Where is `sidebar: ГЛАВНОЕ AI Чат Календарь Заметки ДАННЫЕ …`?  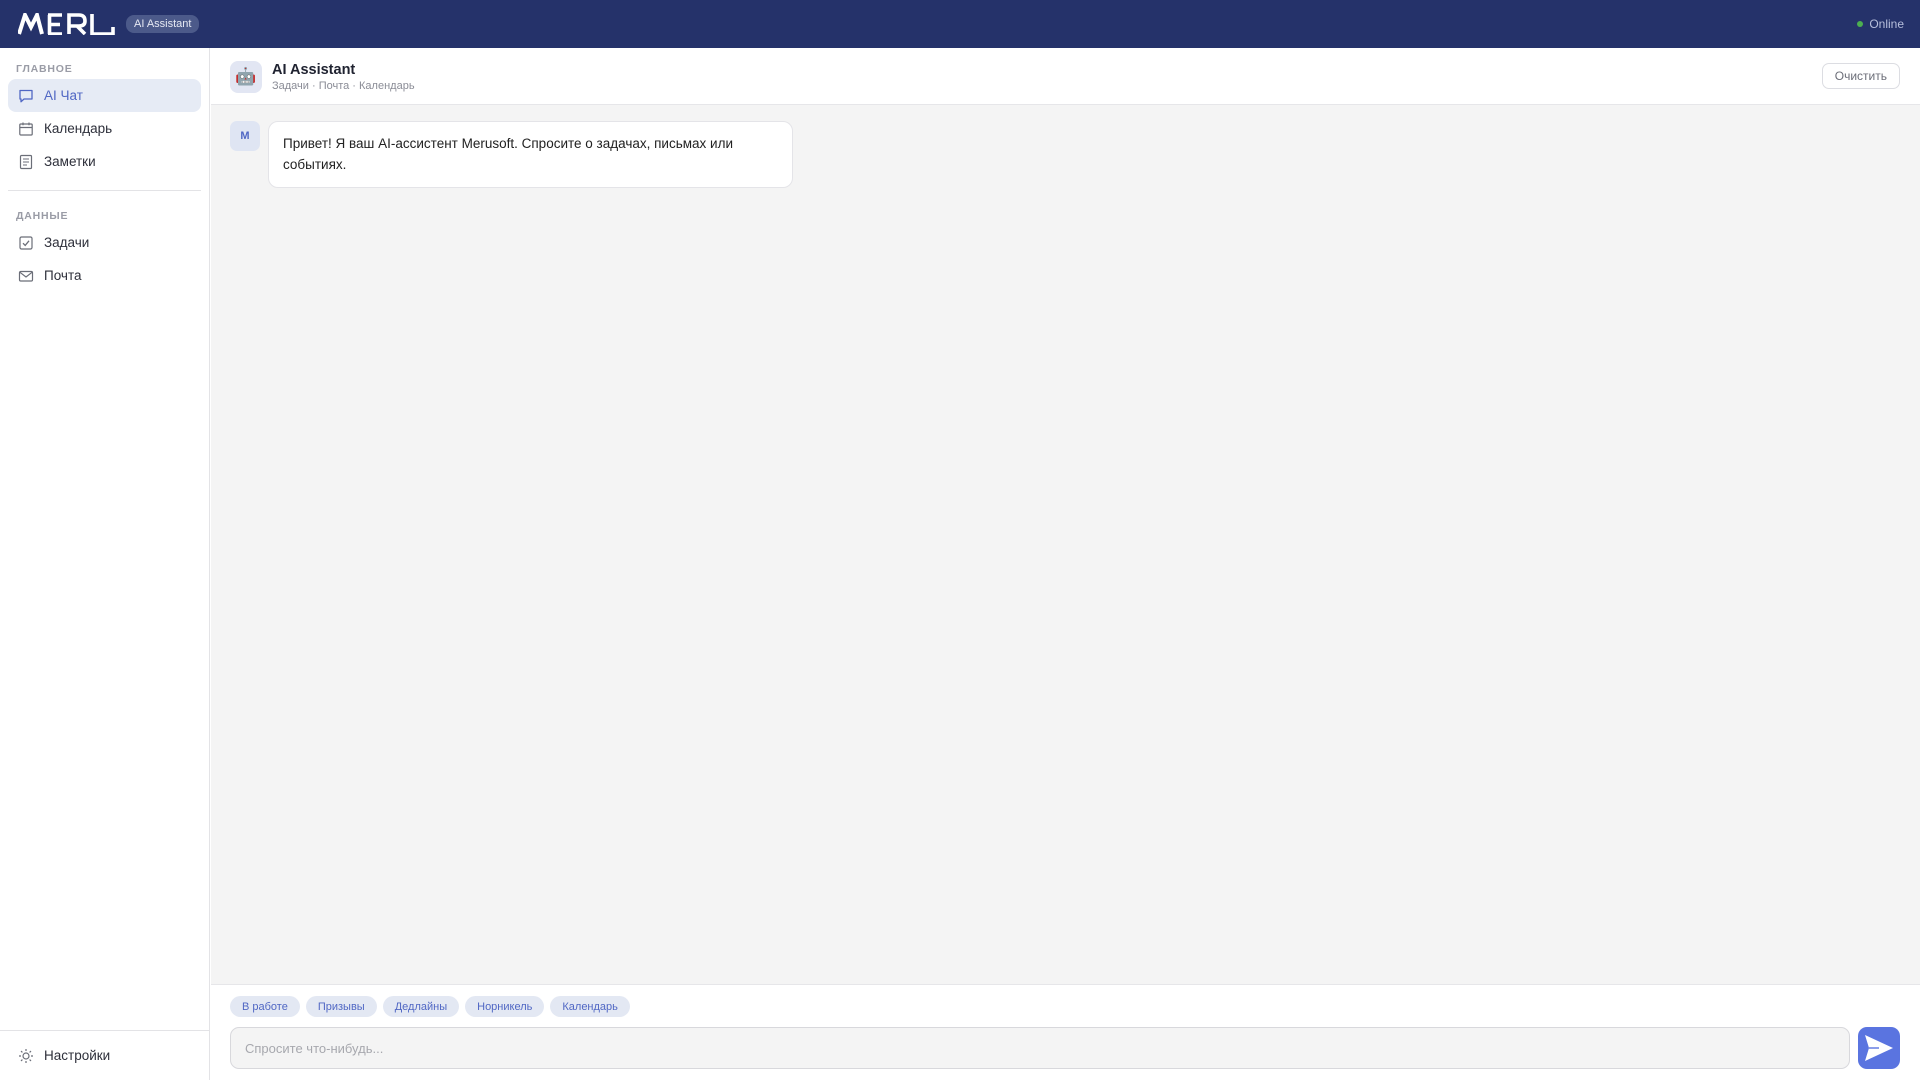 sidebar: ГЛАВНОЕ AI Чат Календарь Заметки ДАННЫЕ … is located at coordinates (105, 564).